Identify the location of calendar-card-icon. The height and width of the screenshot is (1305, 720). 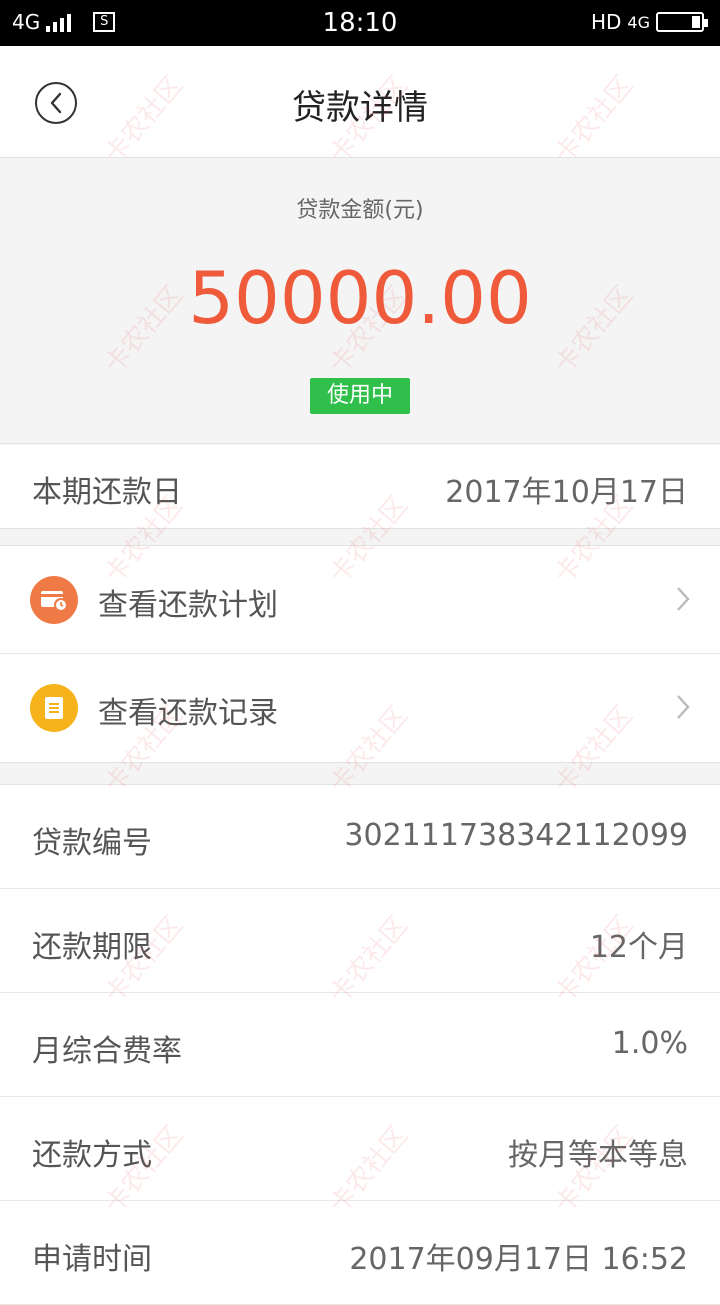
(54, 600).